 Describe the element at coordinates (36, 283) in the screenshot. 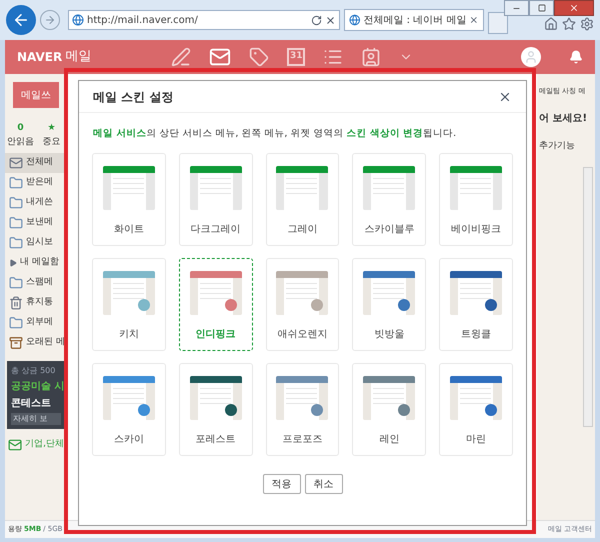

I see `folder-item: 스팸메` at that location.